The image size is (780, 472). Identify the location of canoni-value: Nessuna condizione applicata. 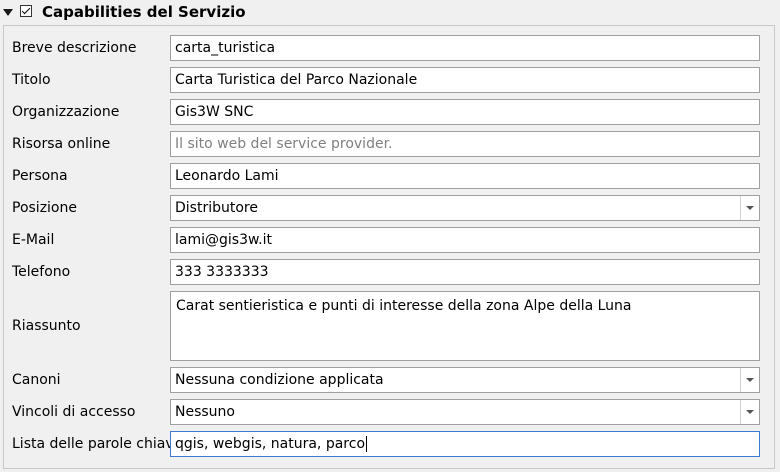
(279, 380).